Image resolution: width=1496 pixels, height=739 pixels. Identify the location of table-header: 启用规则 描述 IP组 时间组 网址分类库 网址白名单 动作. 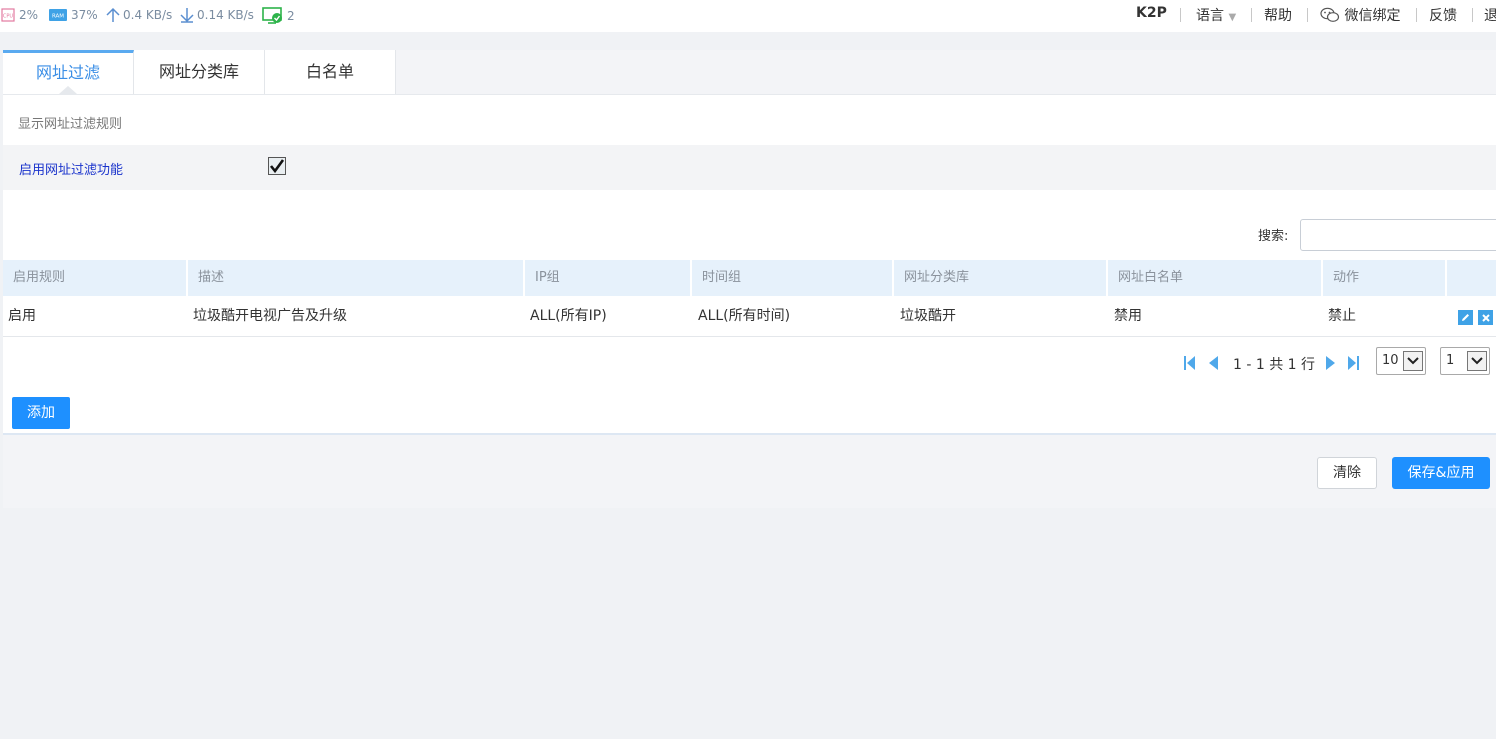
(749, 278).